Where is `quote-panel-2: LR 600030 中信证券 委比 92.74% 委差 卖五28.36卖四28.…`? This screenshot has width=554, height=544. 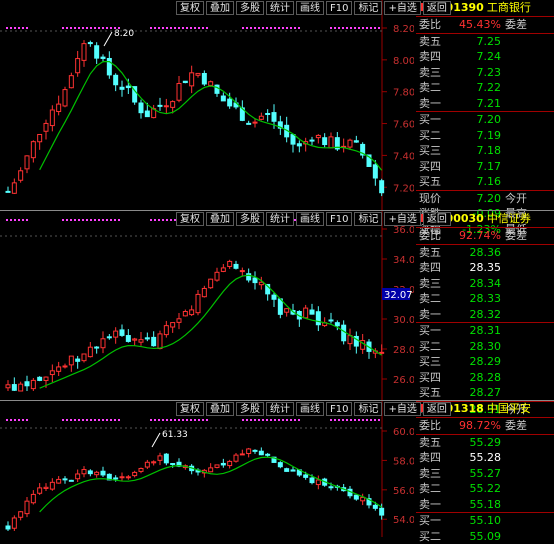
quote-panel-2: LR 600030 中信证券 委比 92.74% 委差 卖五28.36卖四28.… is located at coordinates (485, 305).